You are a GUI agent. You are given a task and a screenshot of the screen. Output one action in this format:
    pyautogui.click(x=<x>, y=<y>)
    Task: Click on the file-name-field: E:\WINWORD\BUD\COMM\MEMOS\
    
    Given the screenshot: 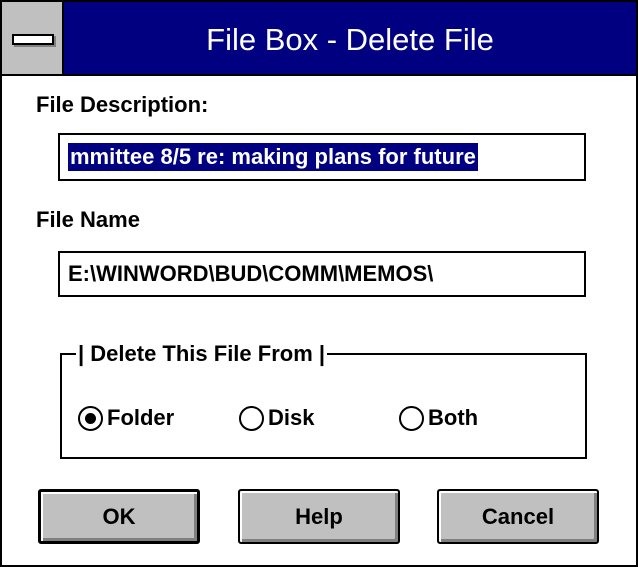 What is the action you would take?
    pyautogui.click(x=322, y=274)
    